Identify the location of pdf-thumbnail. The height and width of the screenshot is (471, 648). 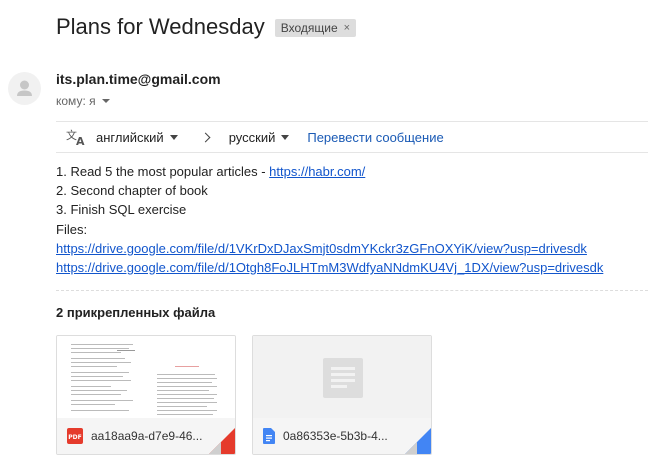
(146, 378).